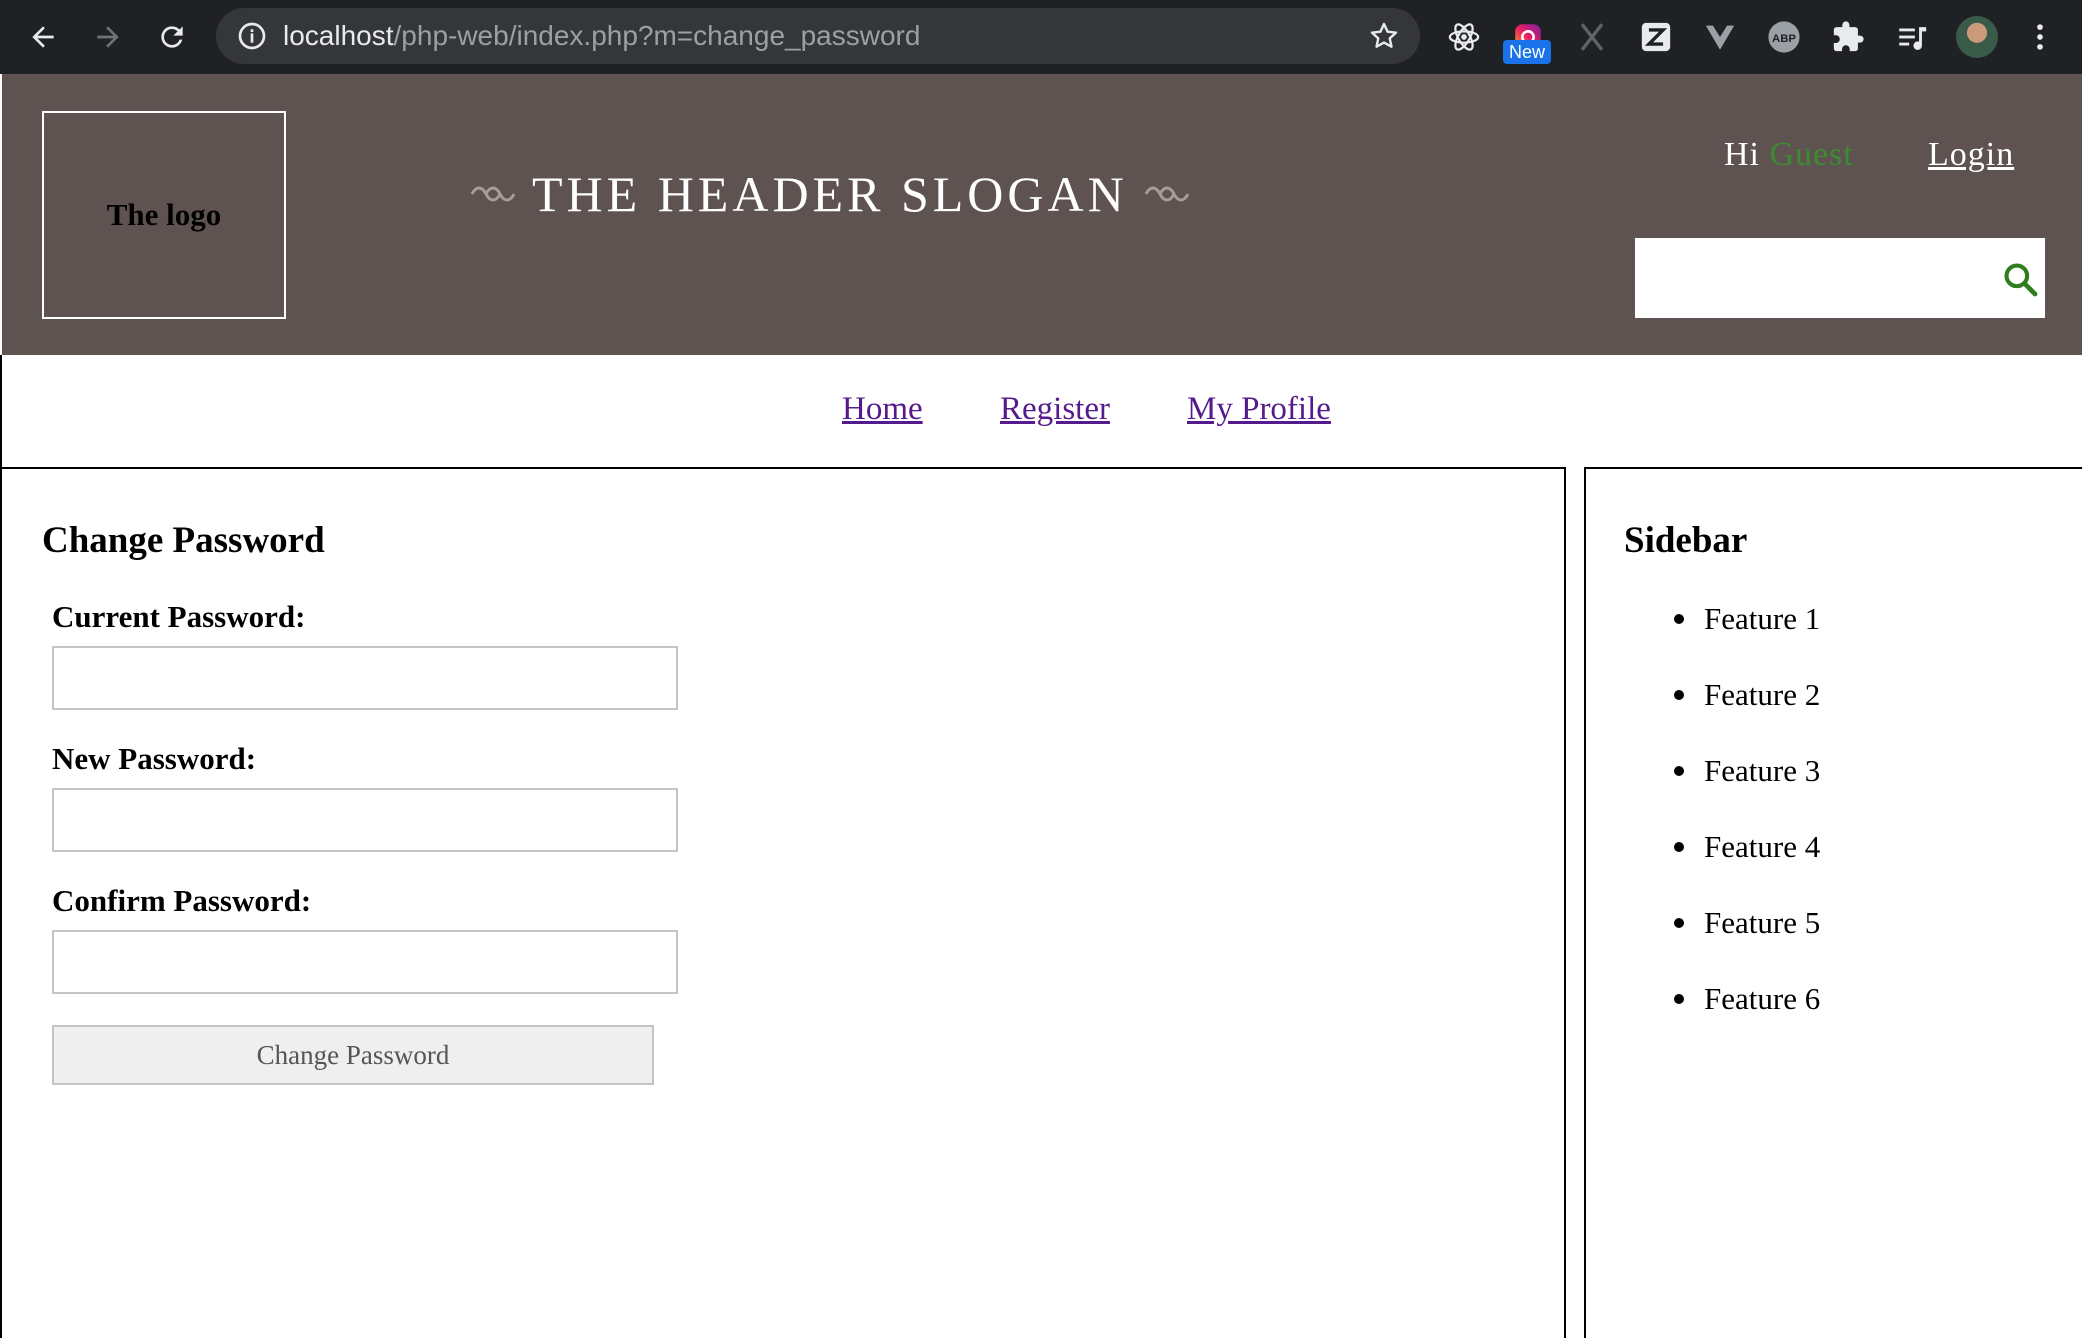 The image size is (2082, 1338). I want to click on confirm-password-input, so click(365, 962).